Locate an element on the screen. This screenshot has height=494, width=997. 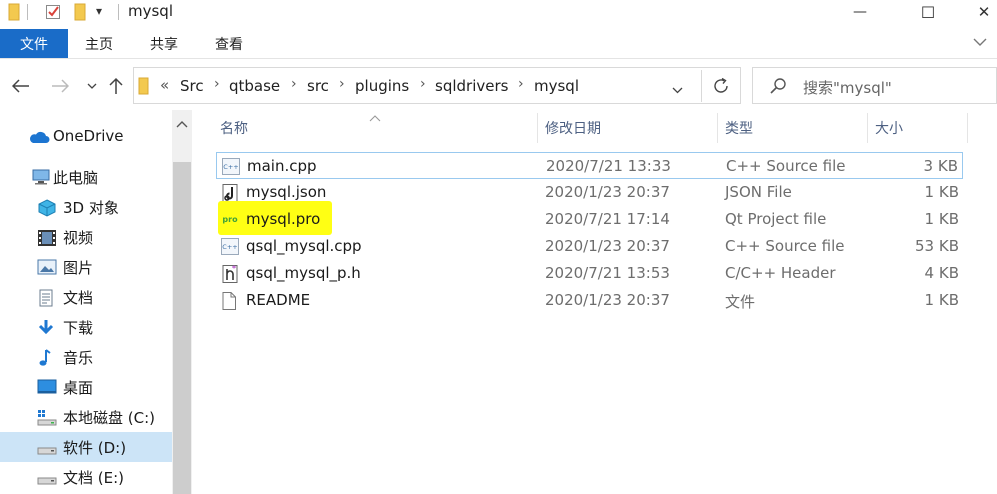
close-button: ✕ is located at coordinates (979, 12).